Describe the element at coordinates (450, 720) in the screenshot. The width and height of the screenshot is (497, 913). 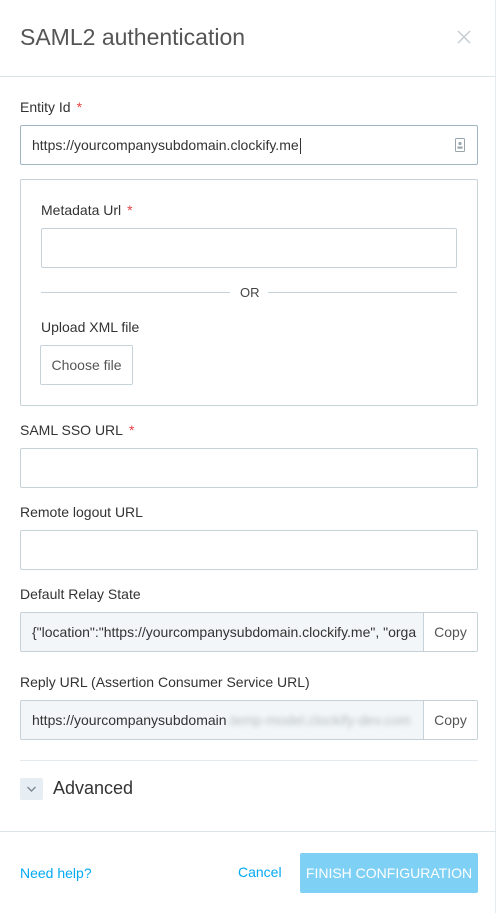
I see `copy-reply-url-button: Copy` at that location.